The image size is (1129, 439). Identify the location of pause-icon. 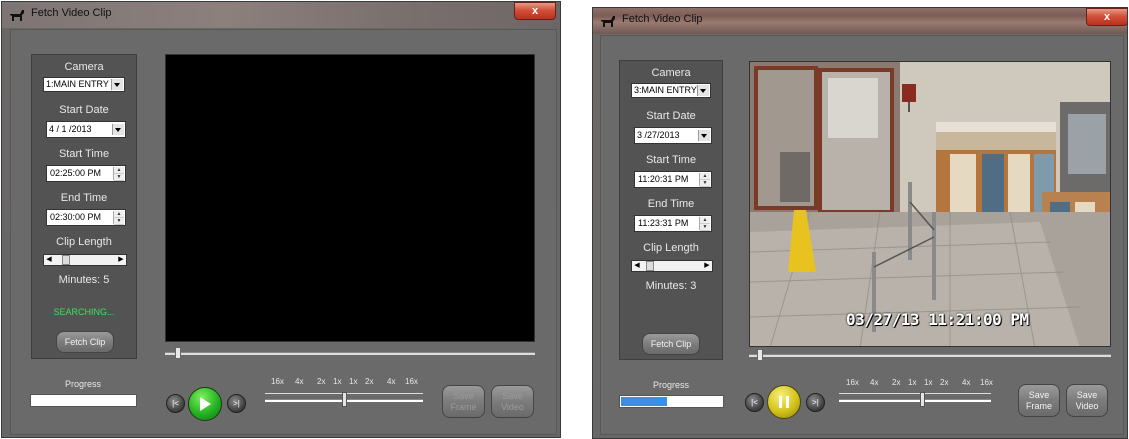
(784, 402).